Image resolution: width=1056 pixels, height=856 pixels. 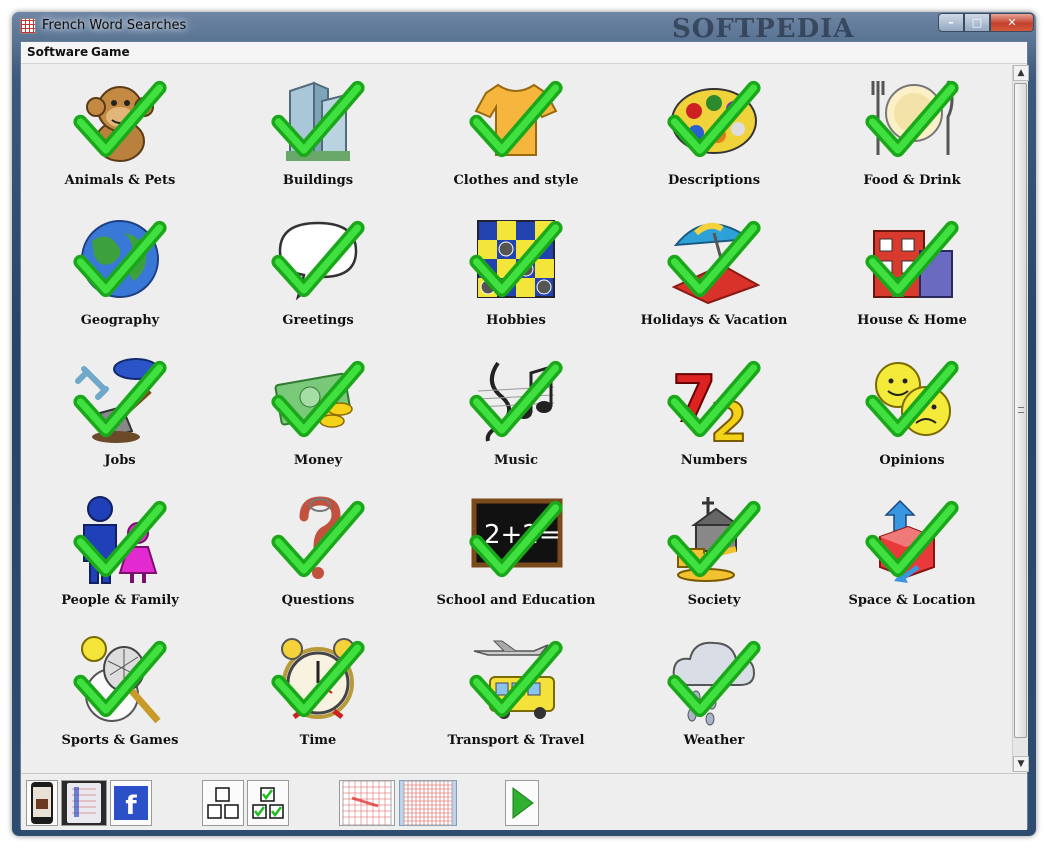 I want to click on category-tile: Greetings, so click(x=318, y=275).